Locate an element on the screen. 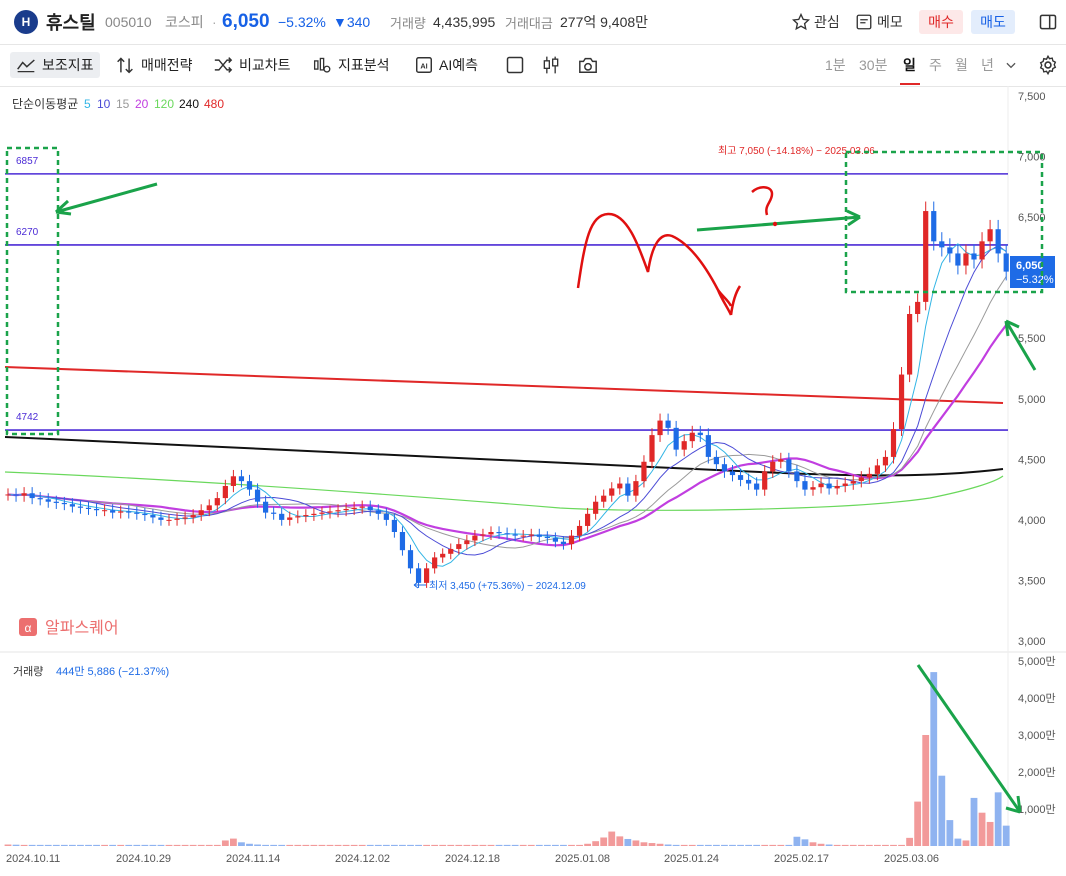 This screenshot has height=876, width=1066. date-tick-label: 2024.12.02 is located at coordinates (362, 859).